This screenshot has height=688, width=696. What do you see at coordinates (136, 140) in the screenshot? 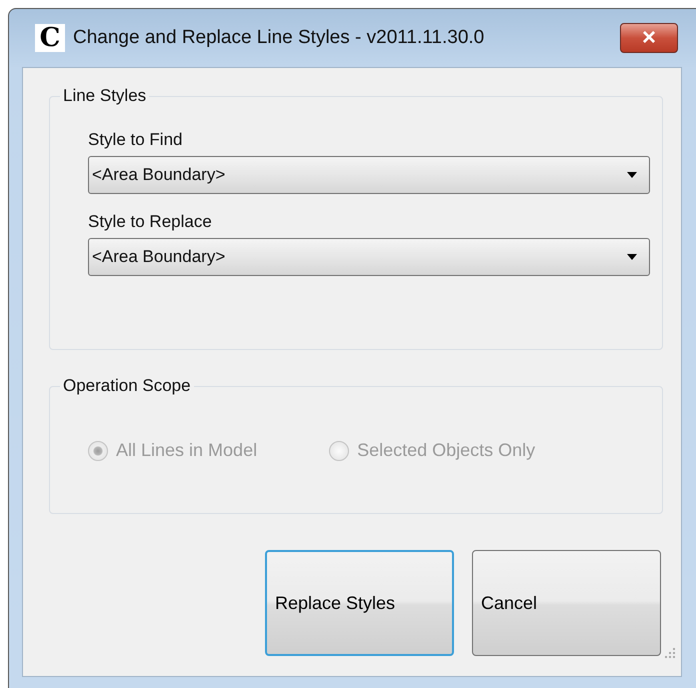
I see `field-label: Style to Find` at bounding box center [136, 140].